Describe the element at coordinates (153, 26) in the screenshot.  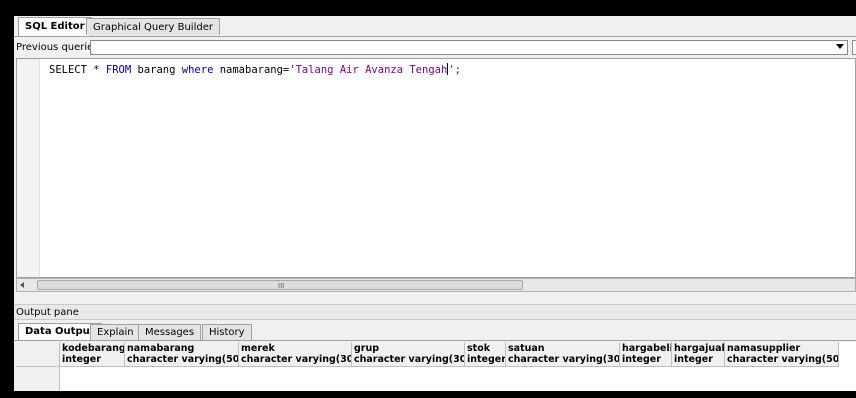
I see `tab-graphical-query-builder: Graphical Query Builder` at that location.